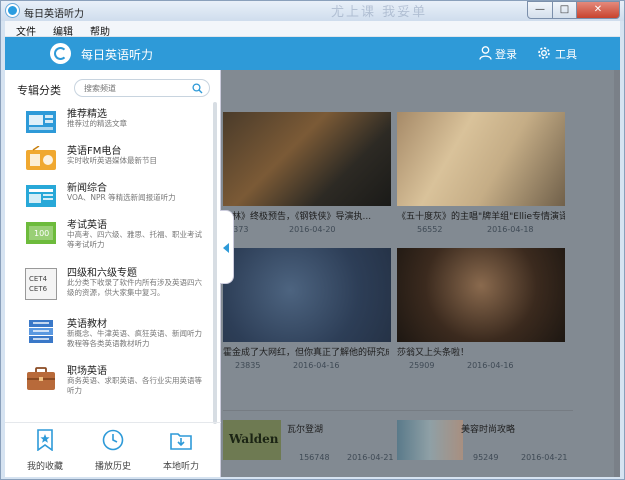  I want to click on thumbnail-hawking, so click(307, 295).